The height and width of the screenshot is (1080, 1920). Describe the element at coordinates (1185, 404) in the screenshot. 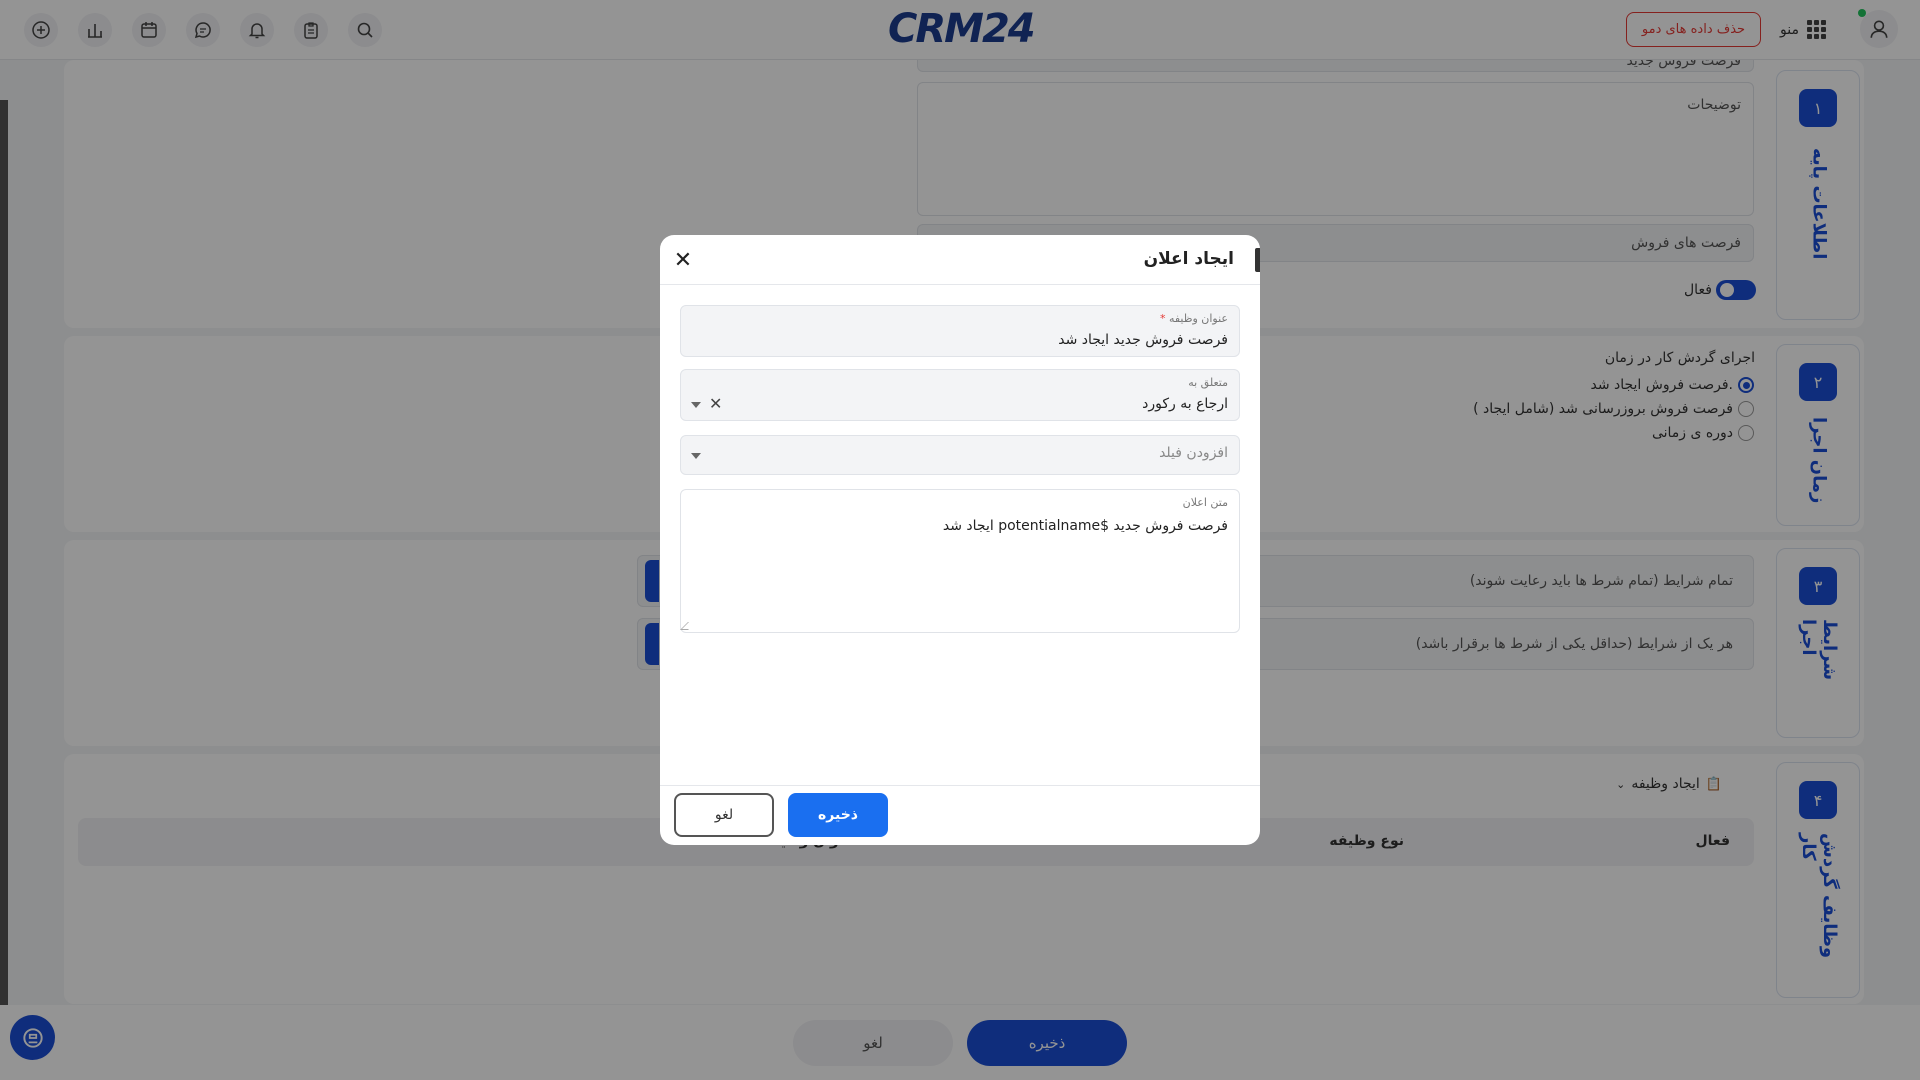

I see `related-to-value: ارجاع به رکورد` at that location.